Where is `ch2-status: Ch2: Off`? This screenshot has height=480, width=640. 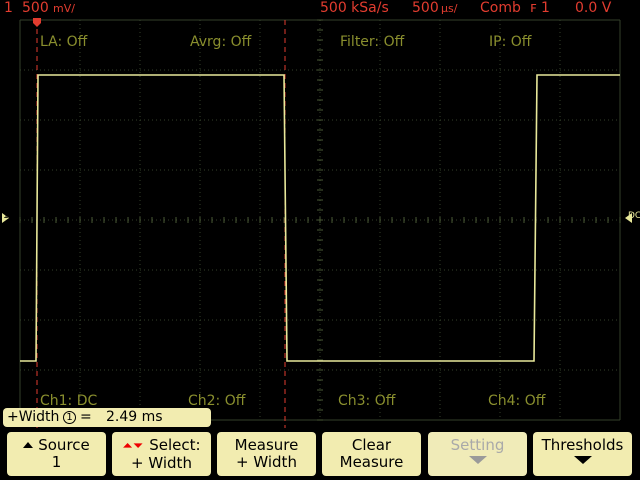 ch2-status: Ch2: Off is located at coordinates (217, 401).